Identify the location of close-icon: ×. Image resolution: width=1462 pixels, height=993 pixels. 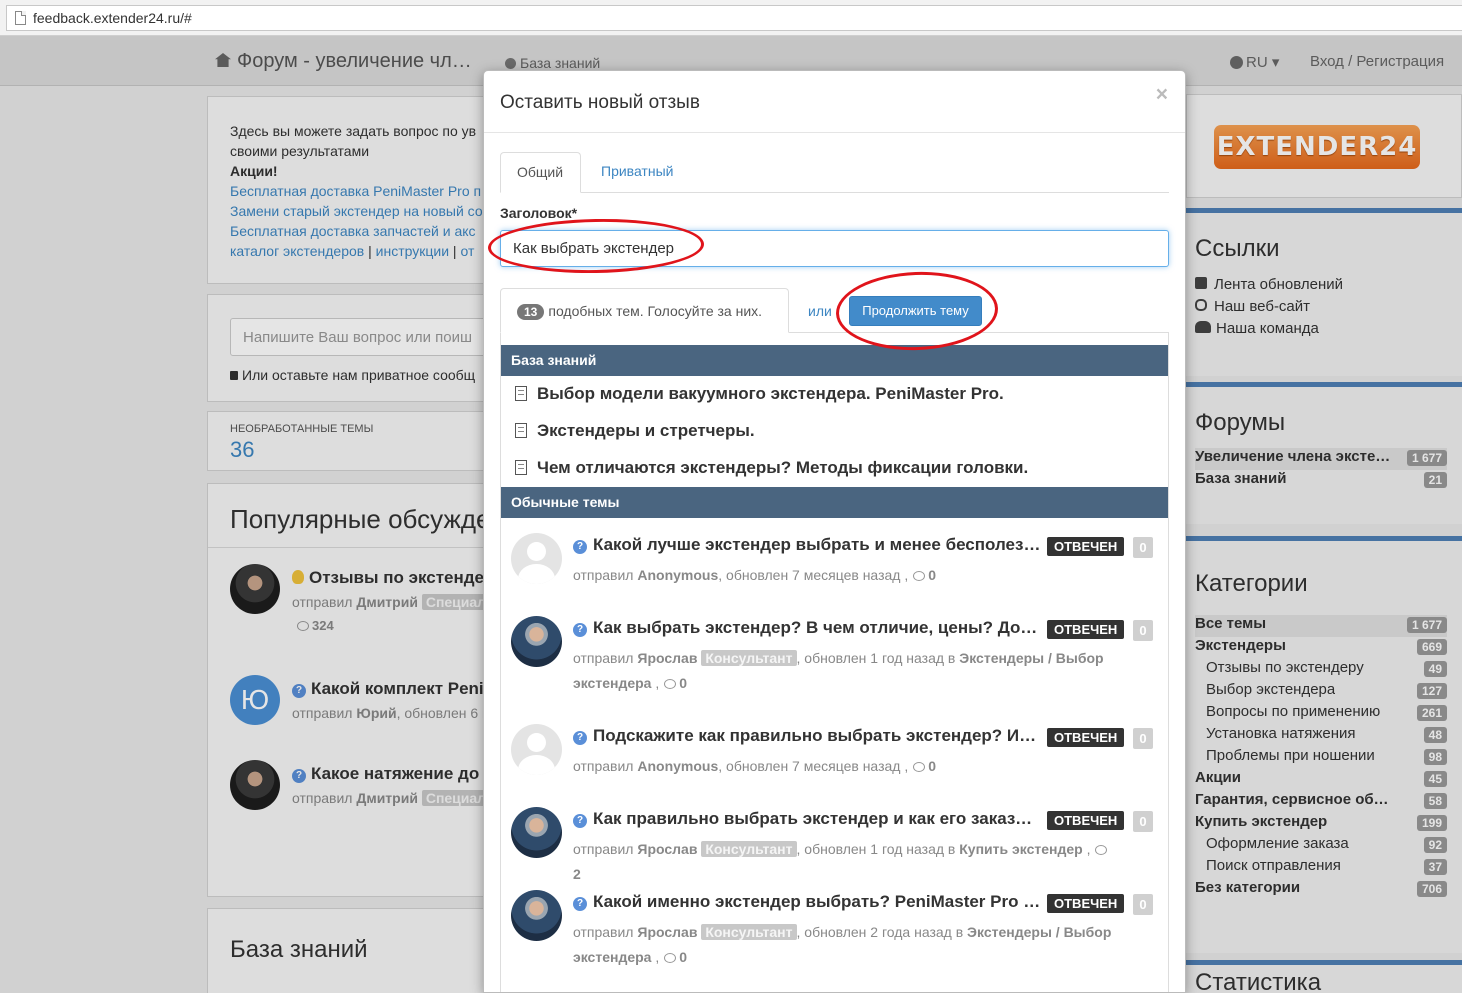
(1162, 95).